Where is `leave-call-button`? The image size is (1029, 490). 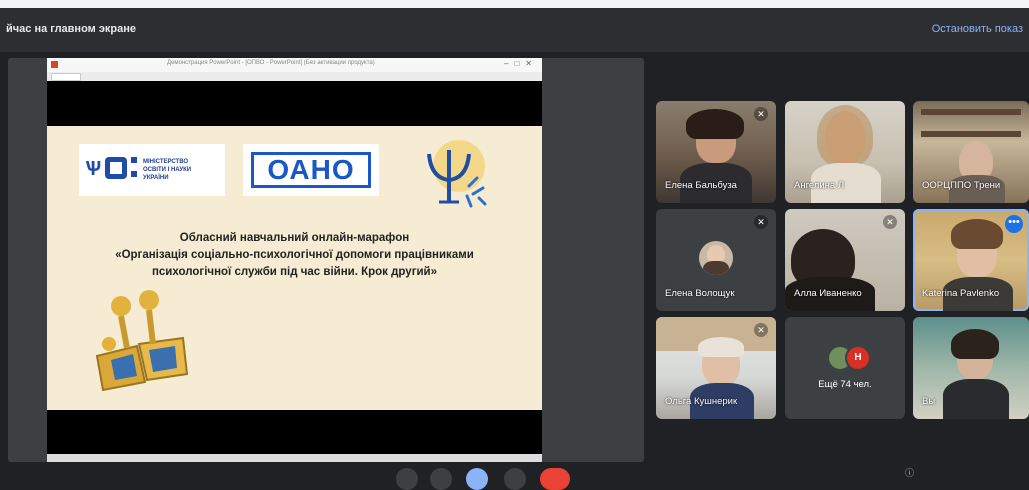 leave-call-button is located at coordinates (555, 479).